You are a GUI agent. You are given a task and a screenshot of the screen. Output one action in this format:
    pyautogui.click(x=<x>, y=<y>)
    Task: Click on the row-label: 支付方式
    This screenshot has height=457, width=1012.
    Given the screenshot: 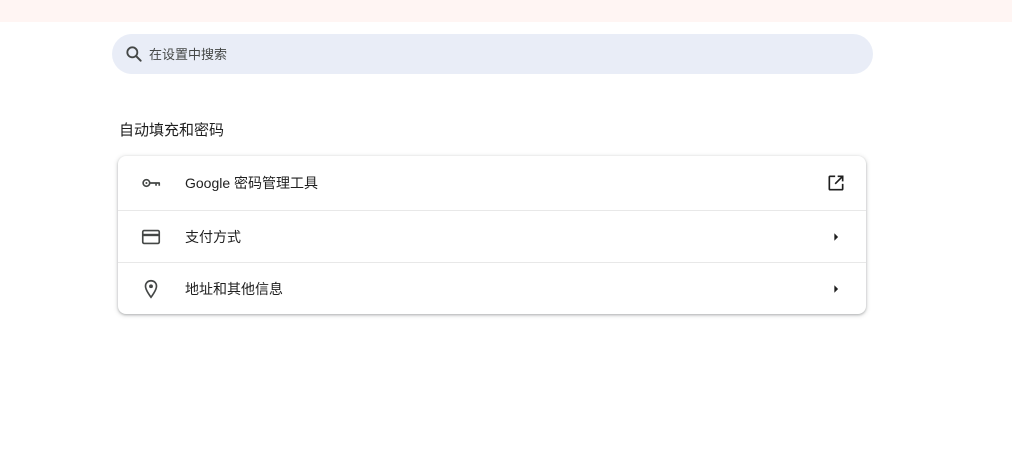 What is the action you would take?
    pyautogui.click(x=213, y=236)
    